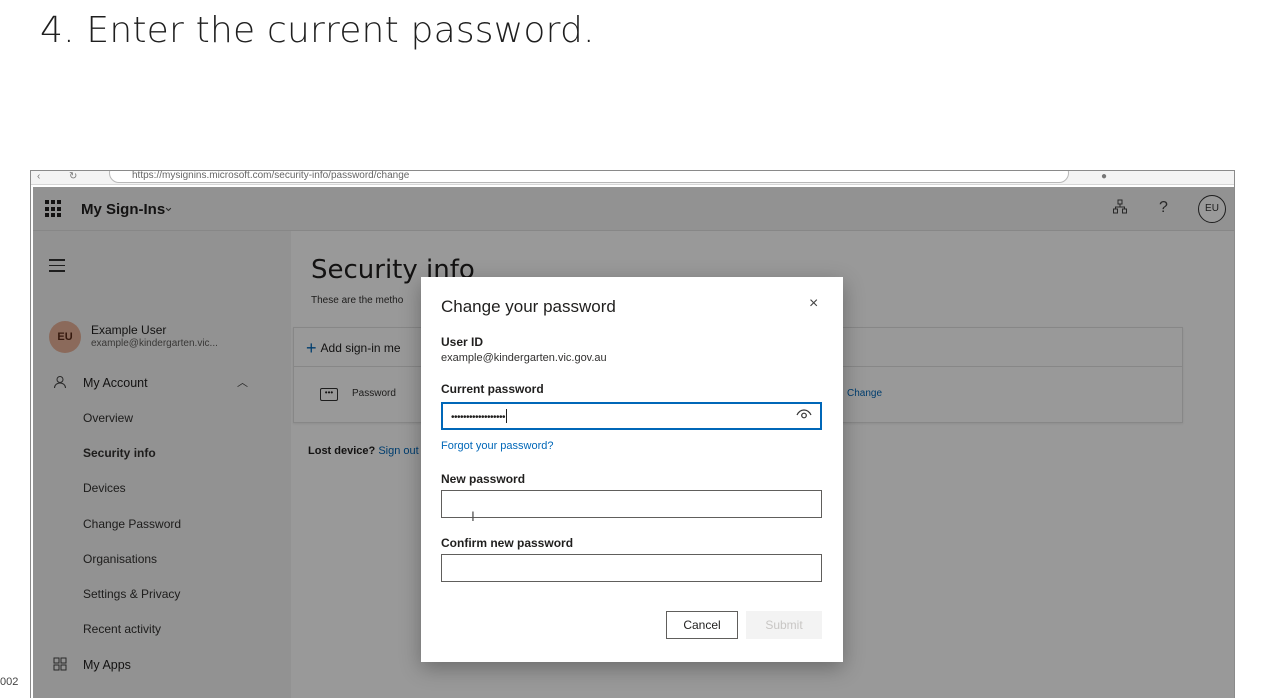 The image size is (1279, 698). Describe the element at coordinates (631, 504) in the screenshot. I see `new-password-input` at that location.